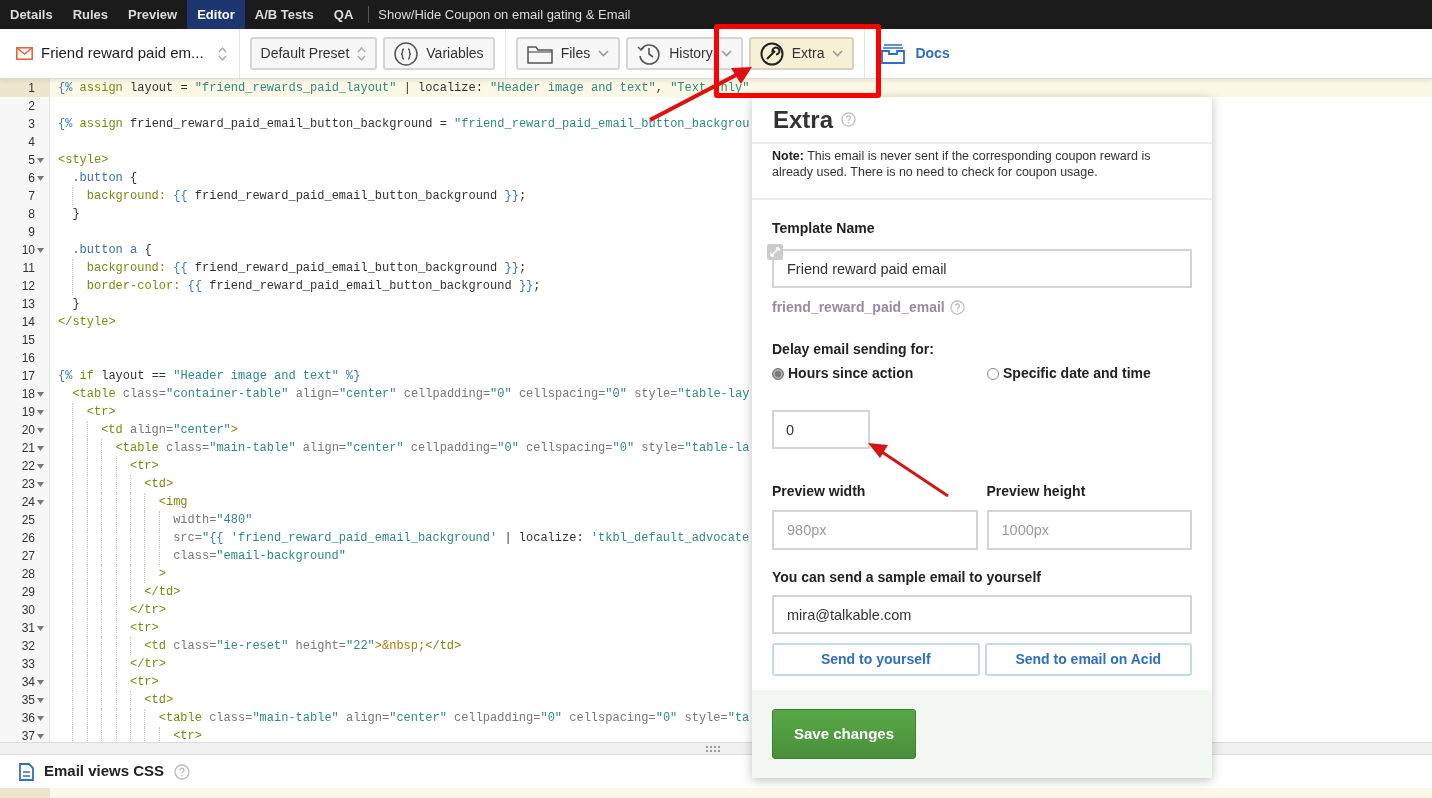 This screenshot has height=798, width=1432. I want to click on code-line: <img, so click(119, 502).